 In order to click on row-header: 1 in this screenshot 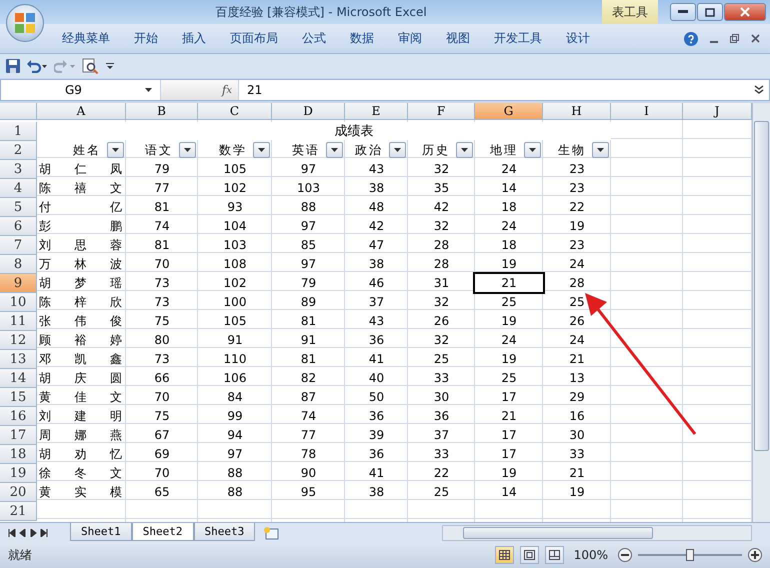, I will do `click(18, 131)`.